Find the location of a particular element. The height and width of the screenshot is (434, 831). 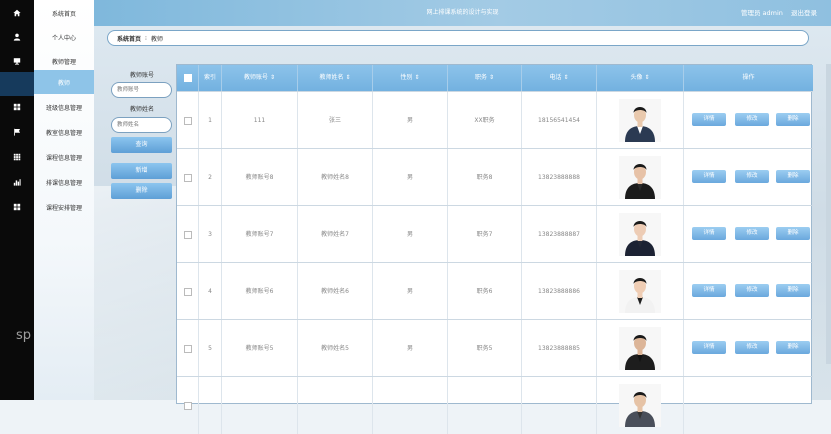

rail-teacher-sub is located at coordinates (17, 84).